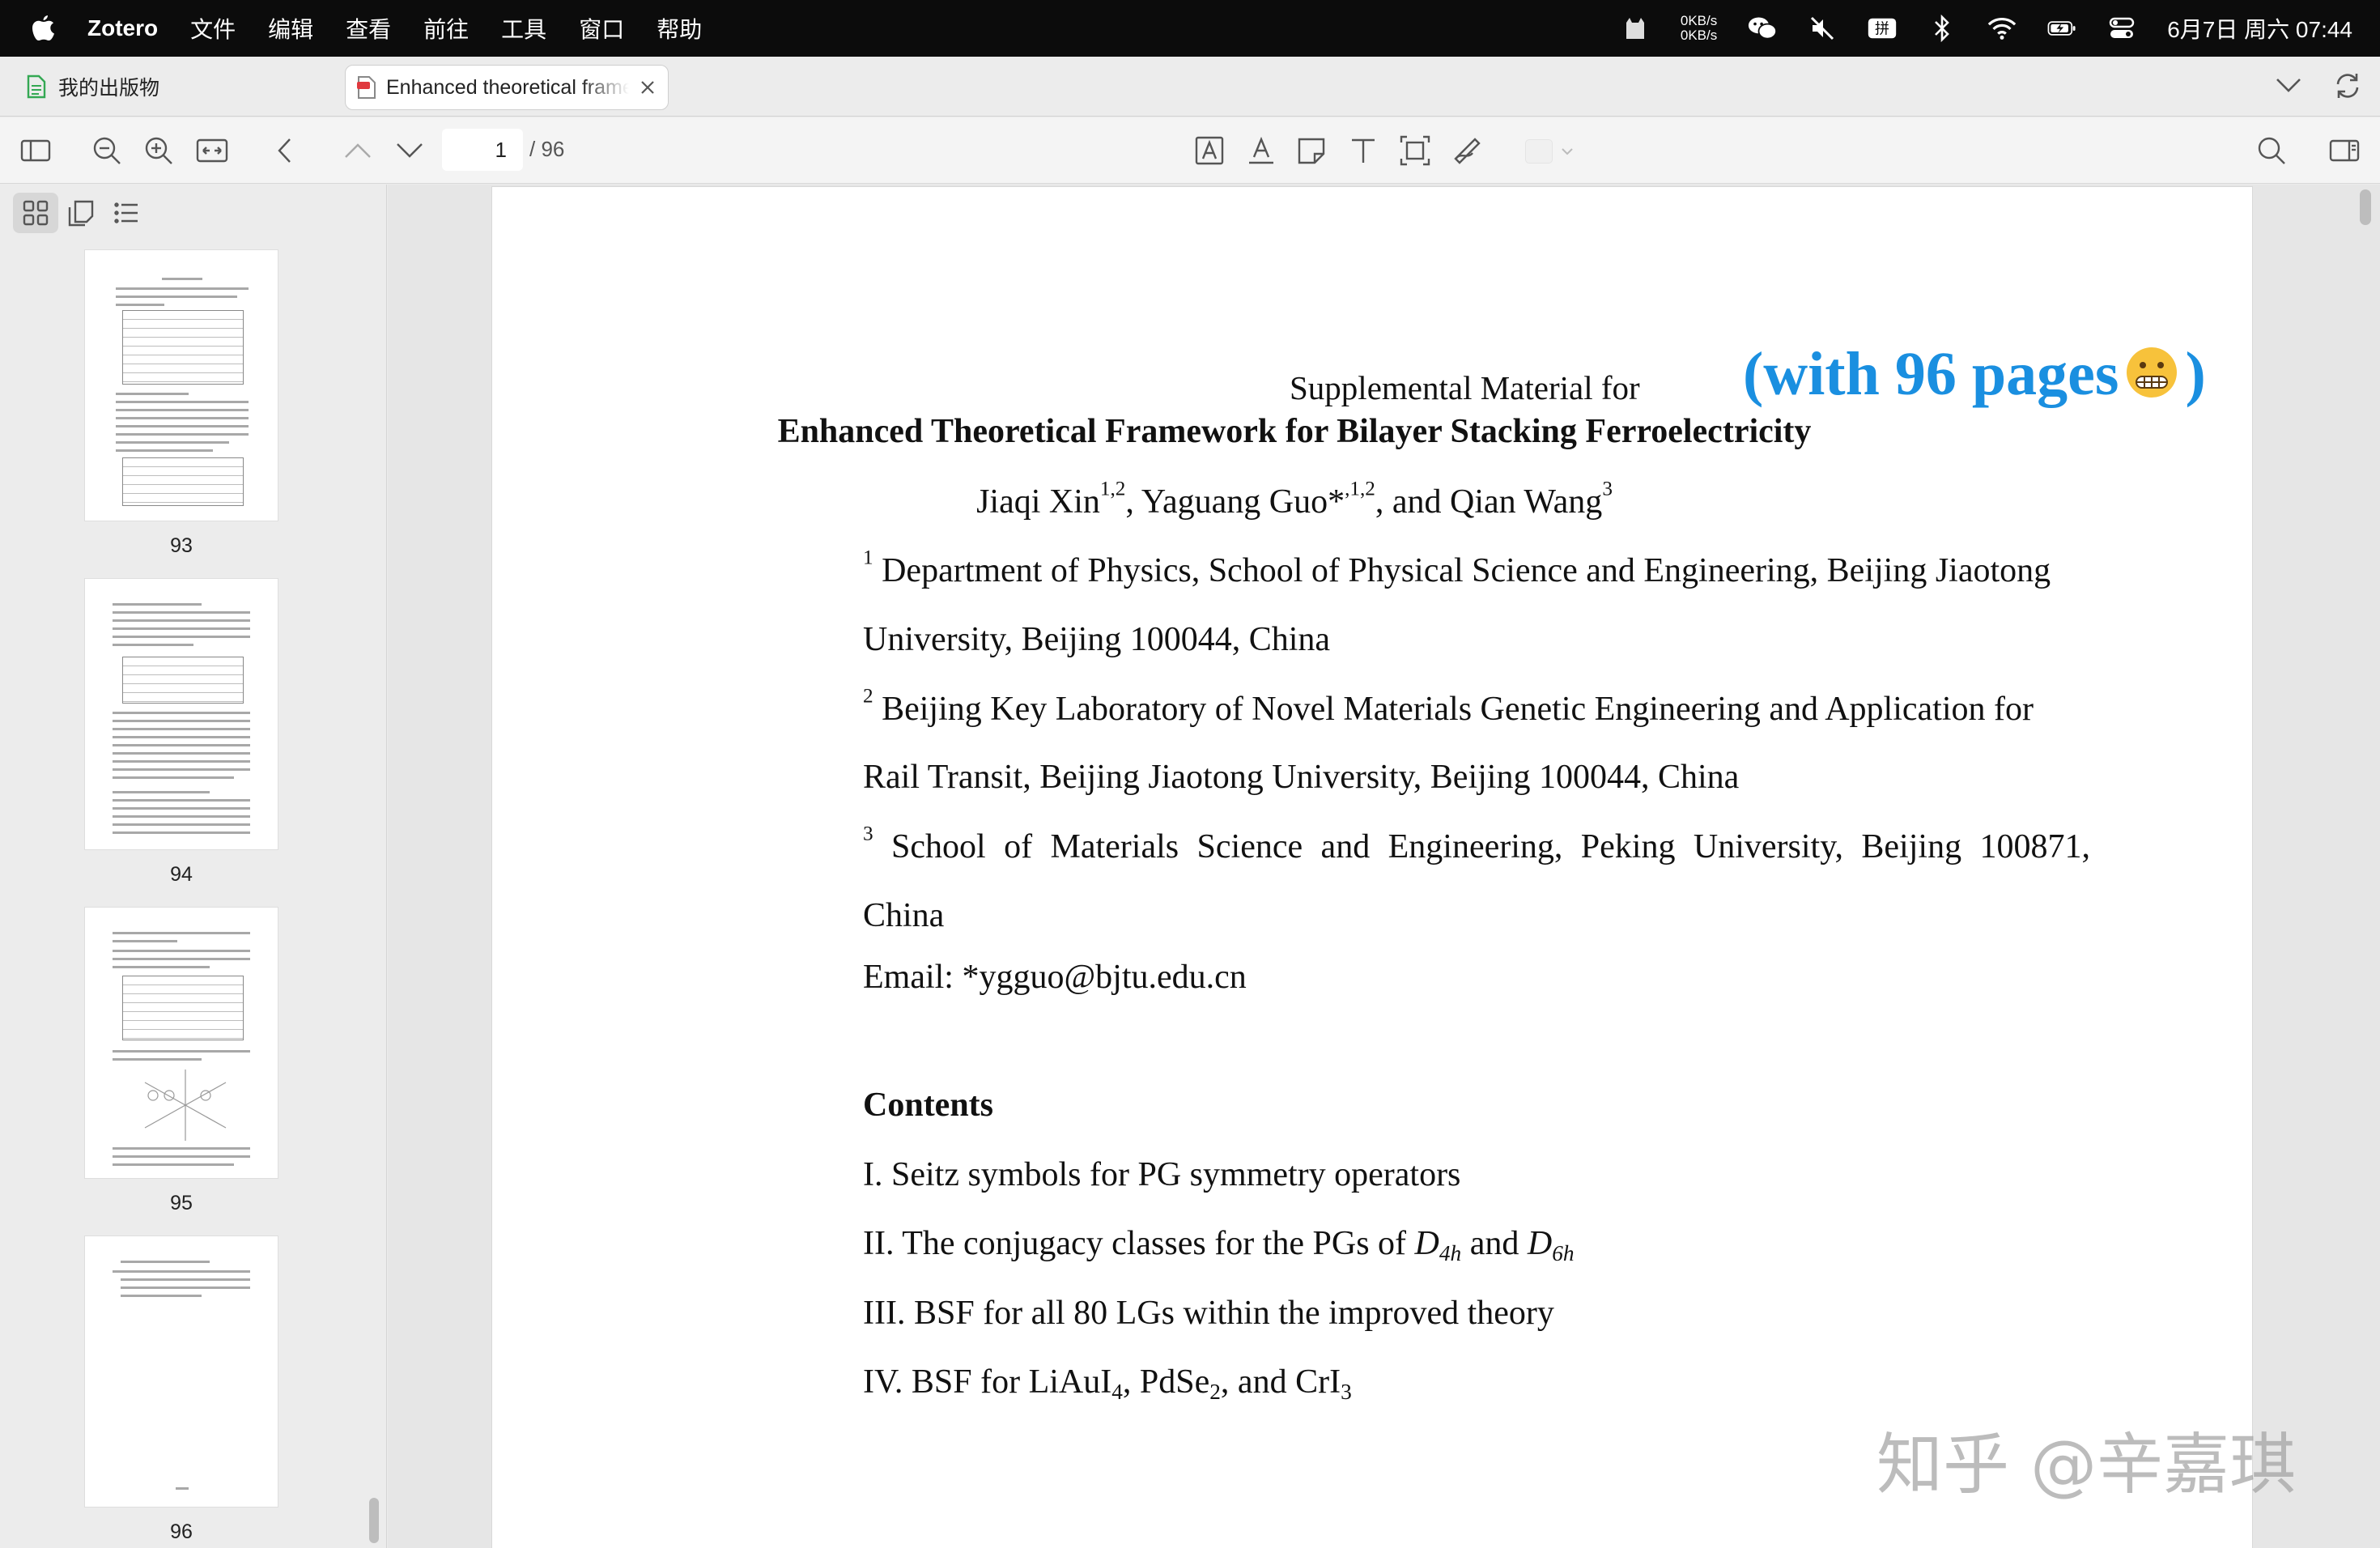 This screenshot has width=2380, height=1548. Describe the element at coordinates (1563, 1254) in the screenshot. I see `group-subscript: 6h` at that location.